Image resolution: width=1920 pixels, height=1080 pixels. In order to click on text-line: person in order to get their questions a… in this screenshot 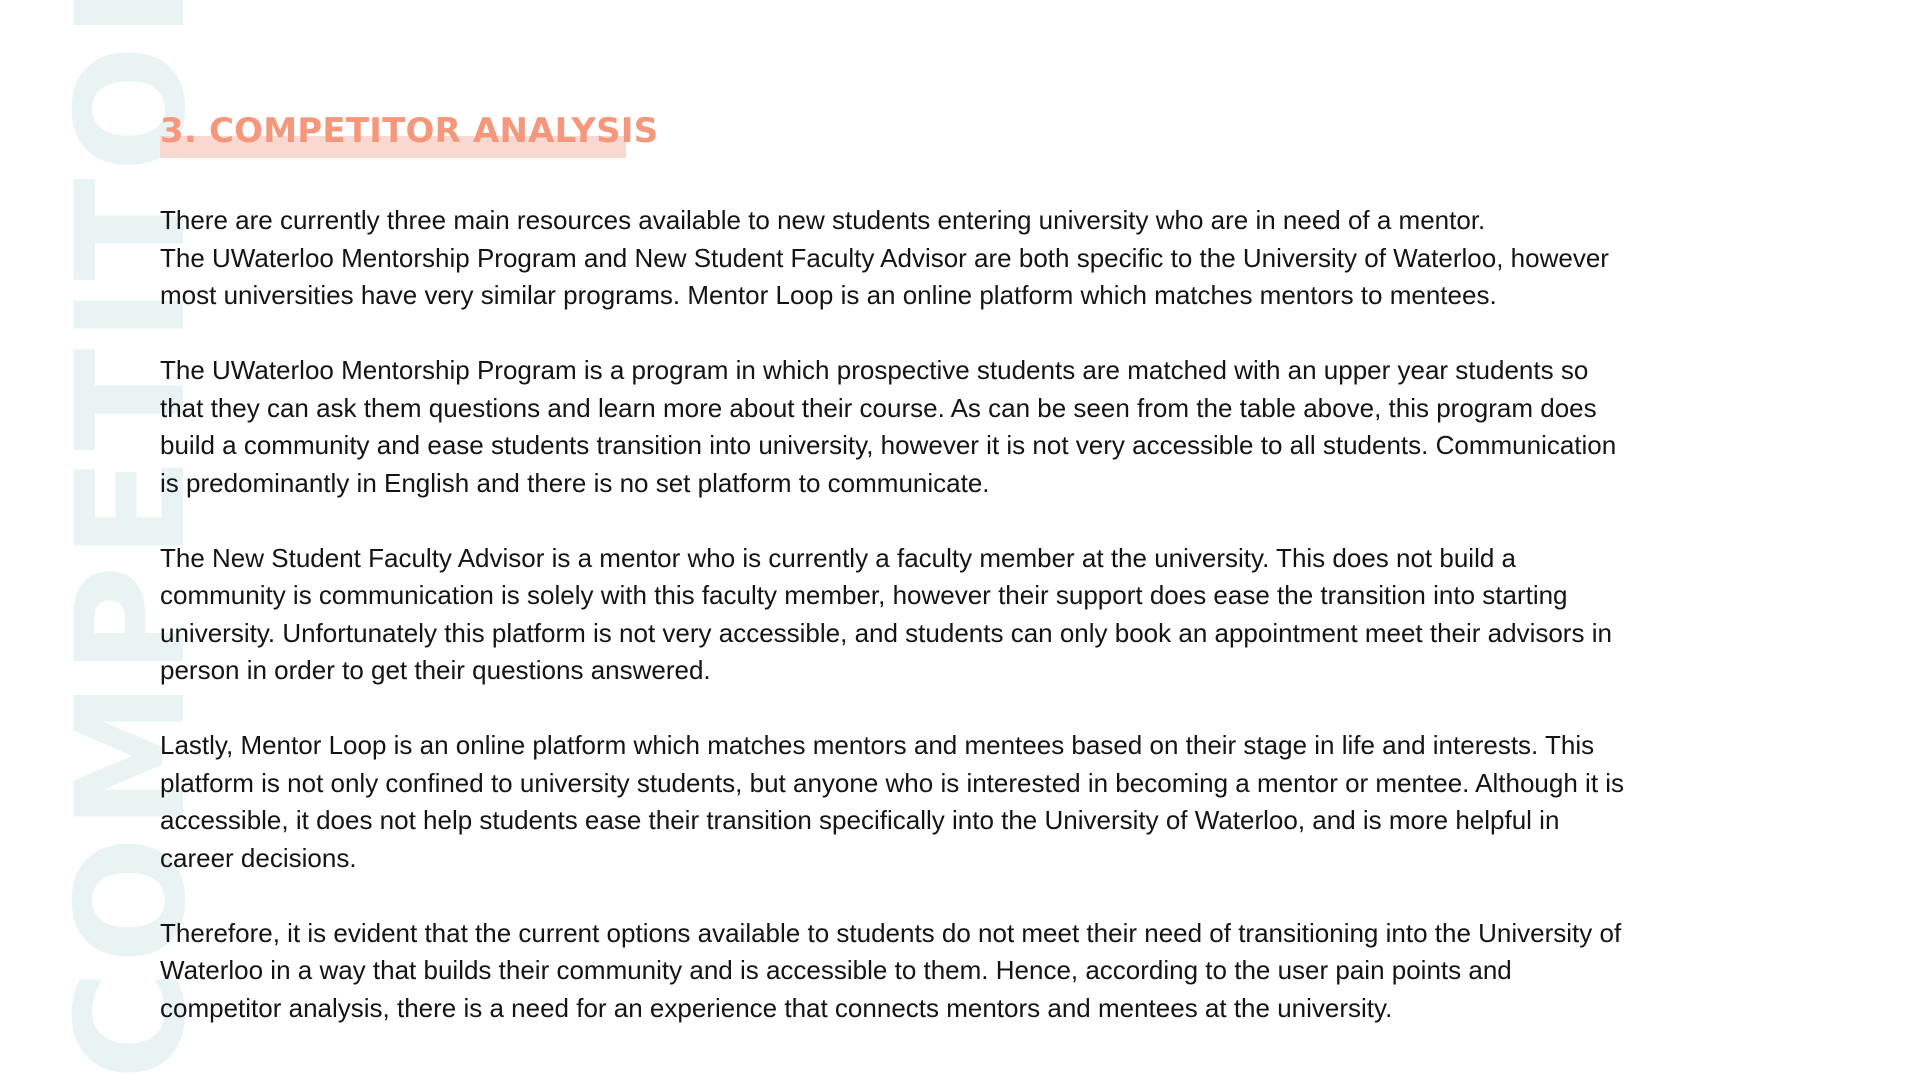, I will do `click(435, 670)`.